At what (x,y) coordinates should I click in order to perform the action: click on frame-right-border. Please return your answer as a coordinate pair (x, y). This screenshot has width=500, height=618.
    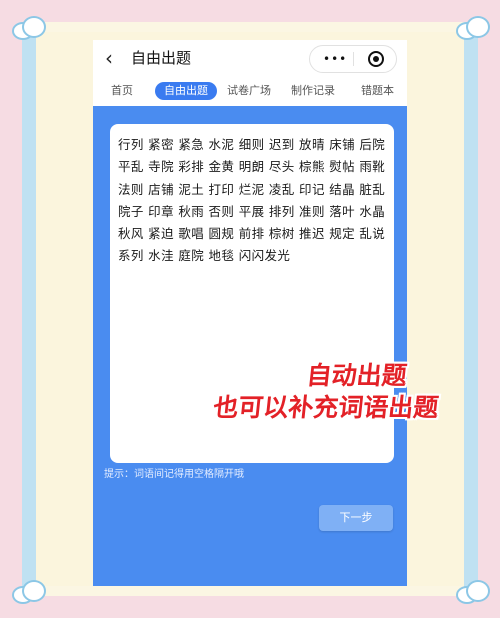
    Looking at the image, I should click on (471, 309).